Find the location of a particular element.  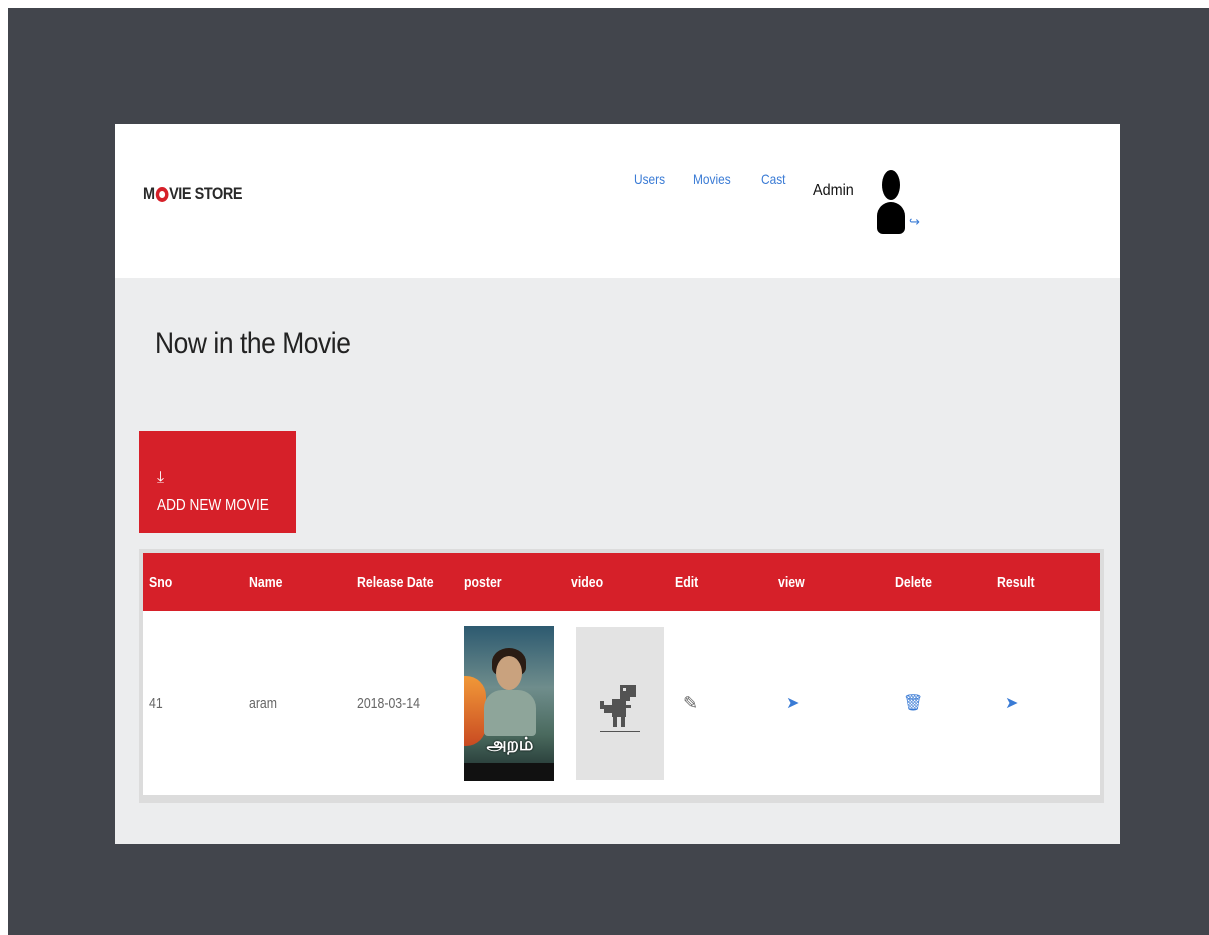

brand-logo: M VIE STORE is located at coordinates (193, 194).